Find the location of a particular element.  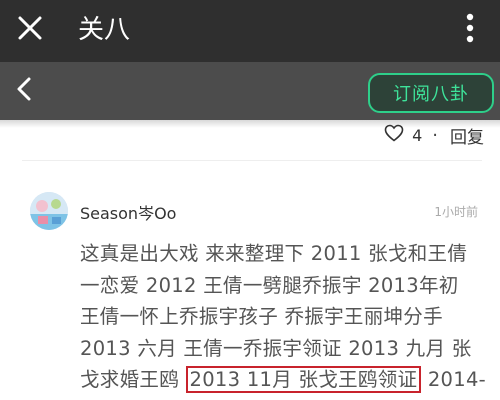

more-vertical-icon is located at coordinates (470, 30).